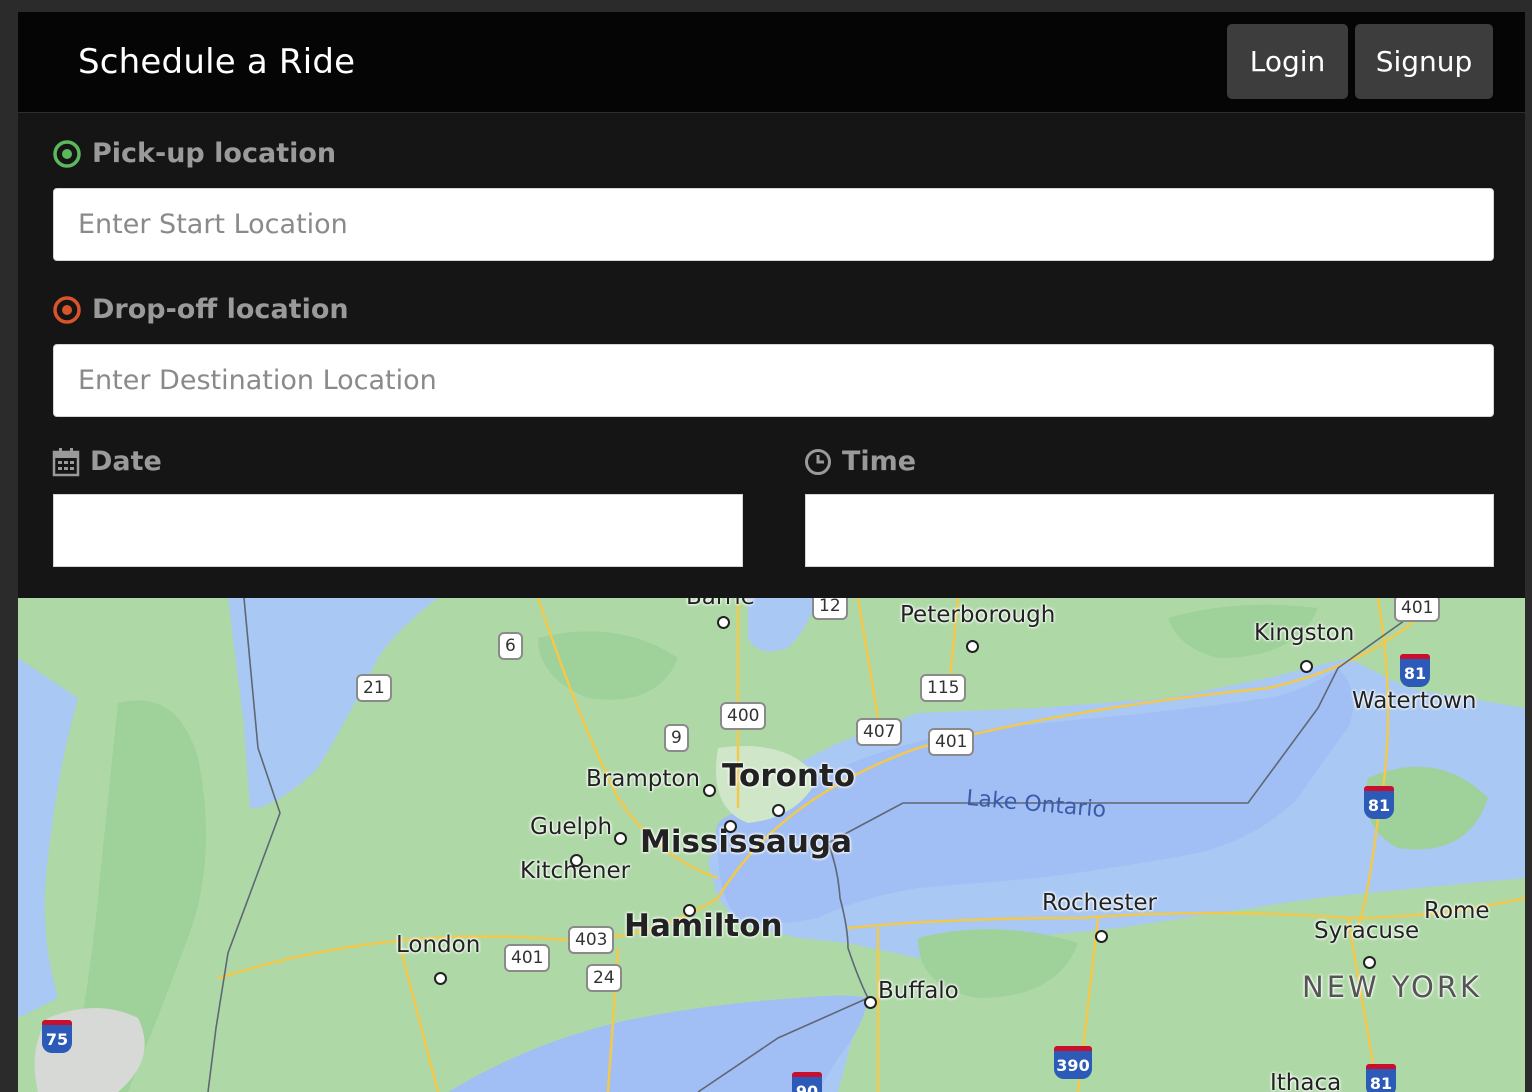 The image size is (1532, 1092). What do you see at coordinates (743, 716) in the screenshot?
I see `highway-shield: 400` at bounding box center [743, 716].